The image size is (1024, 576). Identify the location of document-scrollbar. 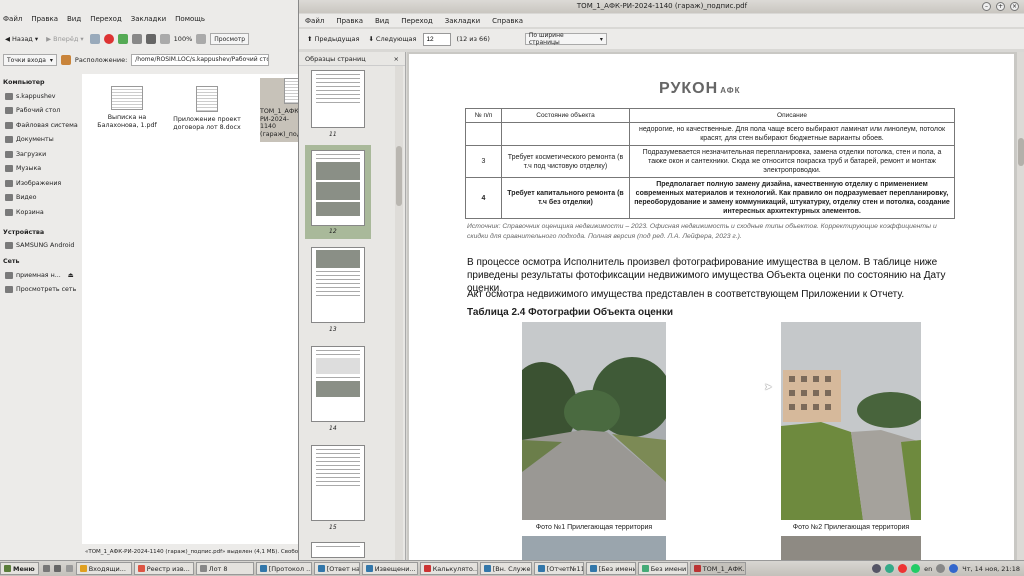
(1020, 306).